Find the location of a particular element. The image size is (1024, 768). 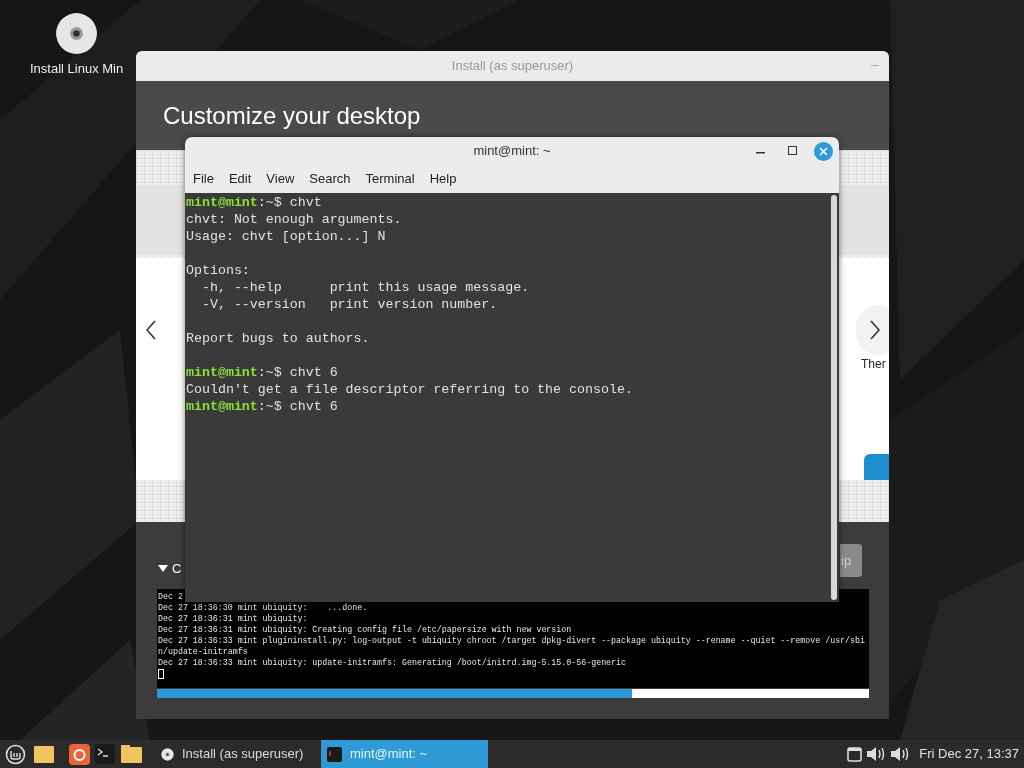

clock: Fri Dec 27, 13:37 is located at coordinates (969, 754).